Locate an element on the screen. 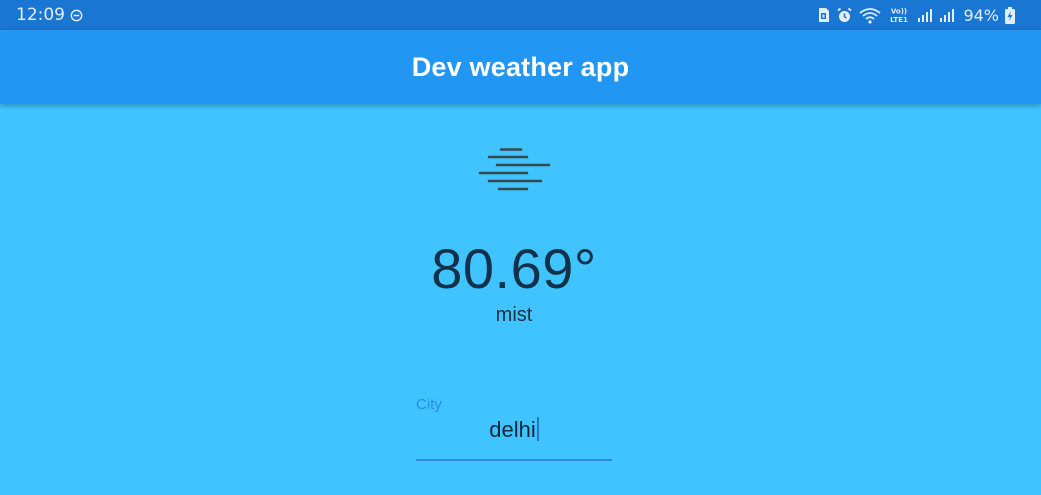 The image size is (1041, 495). status-time: 12:09 is located at coordinates (40, 15).